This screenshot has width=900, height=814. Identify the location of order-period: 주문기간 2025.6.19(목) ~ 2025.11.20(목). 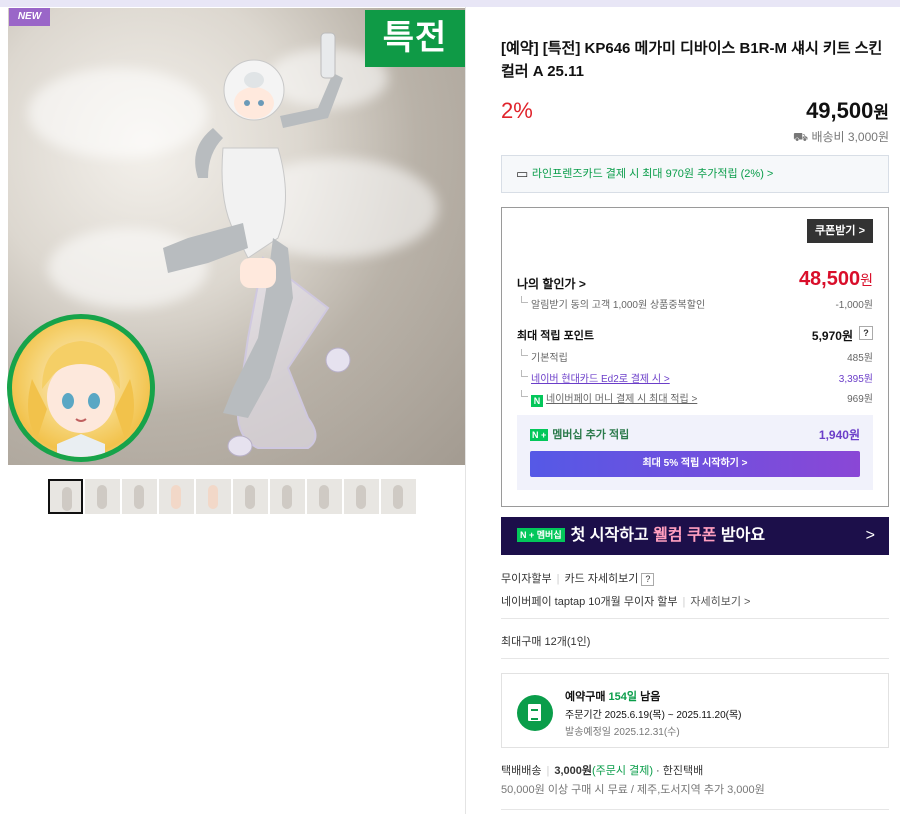
(653, 715).